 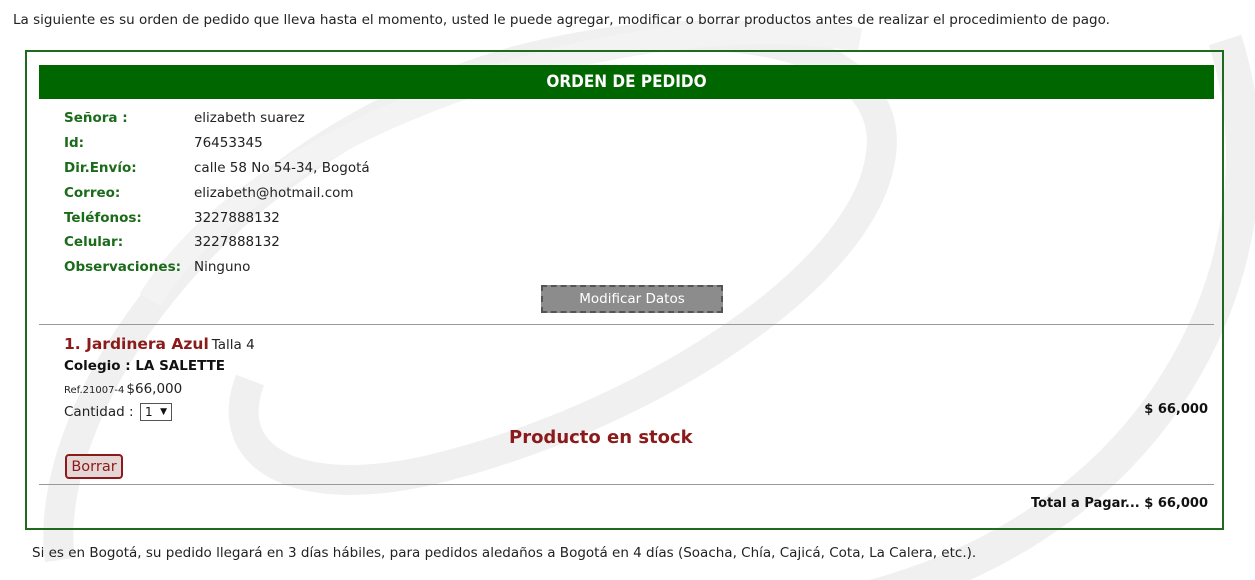 I want to click on info-label: Dir.Envío:, so click(x=100, y=167).